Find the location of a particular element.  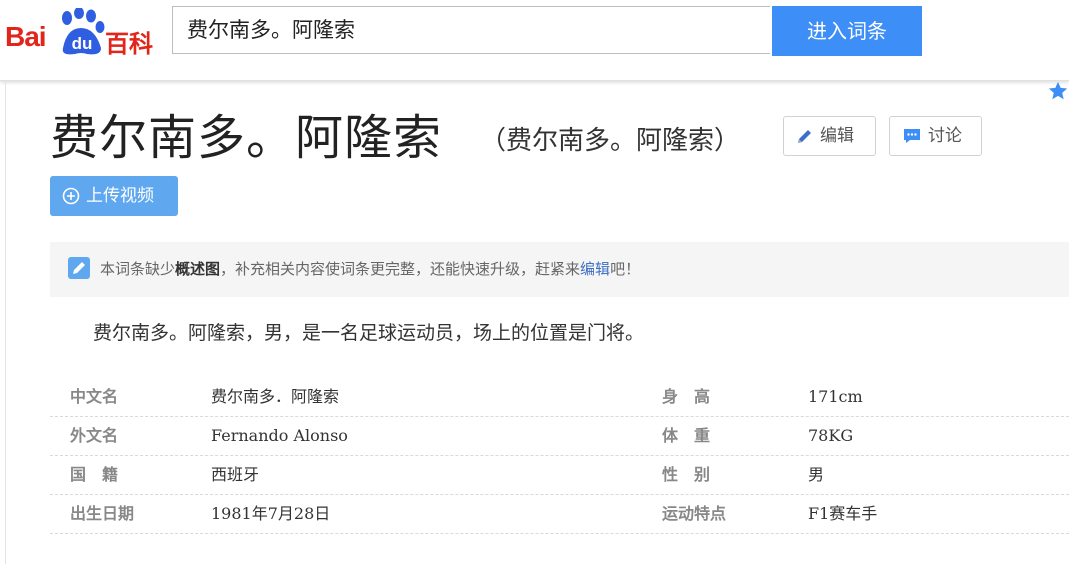

info-value: 费尔南多．阿隆索 is located at coordinates (275, 396).